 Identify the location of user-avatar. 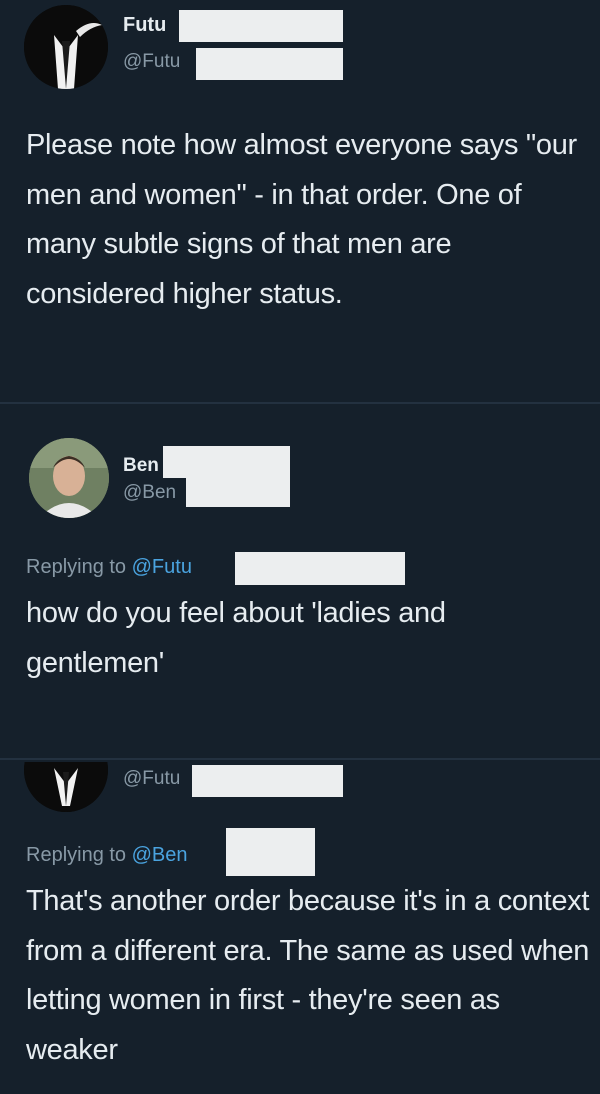
(66, 787).